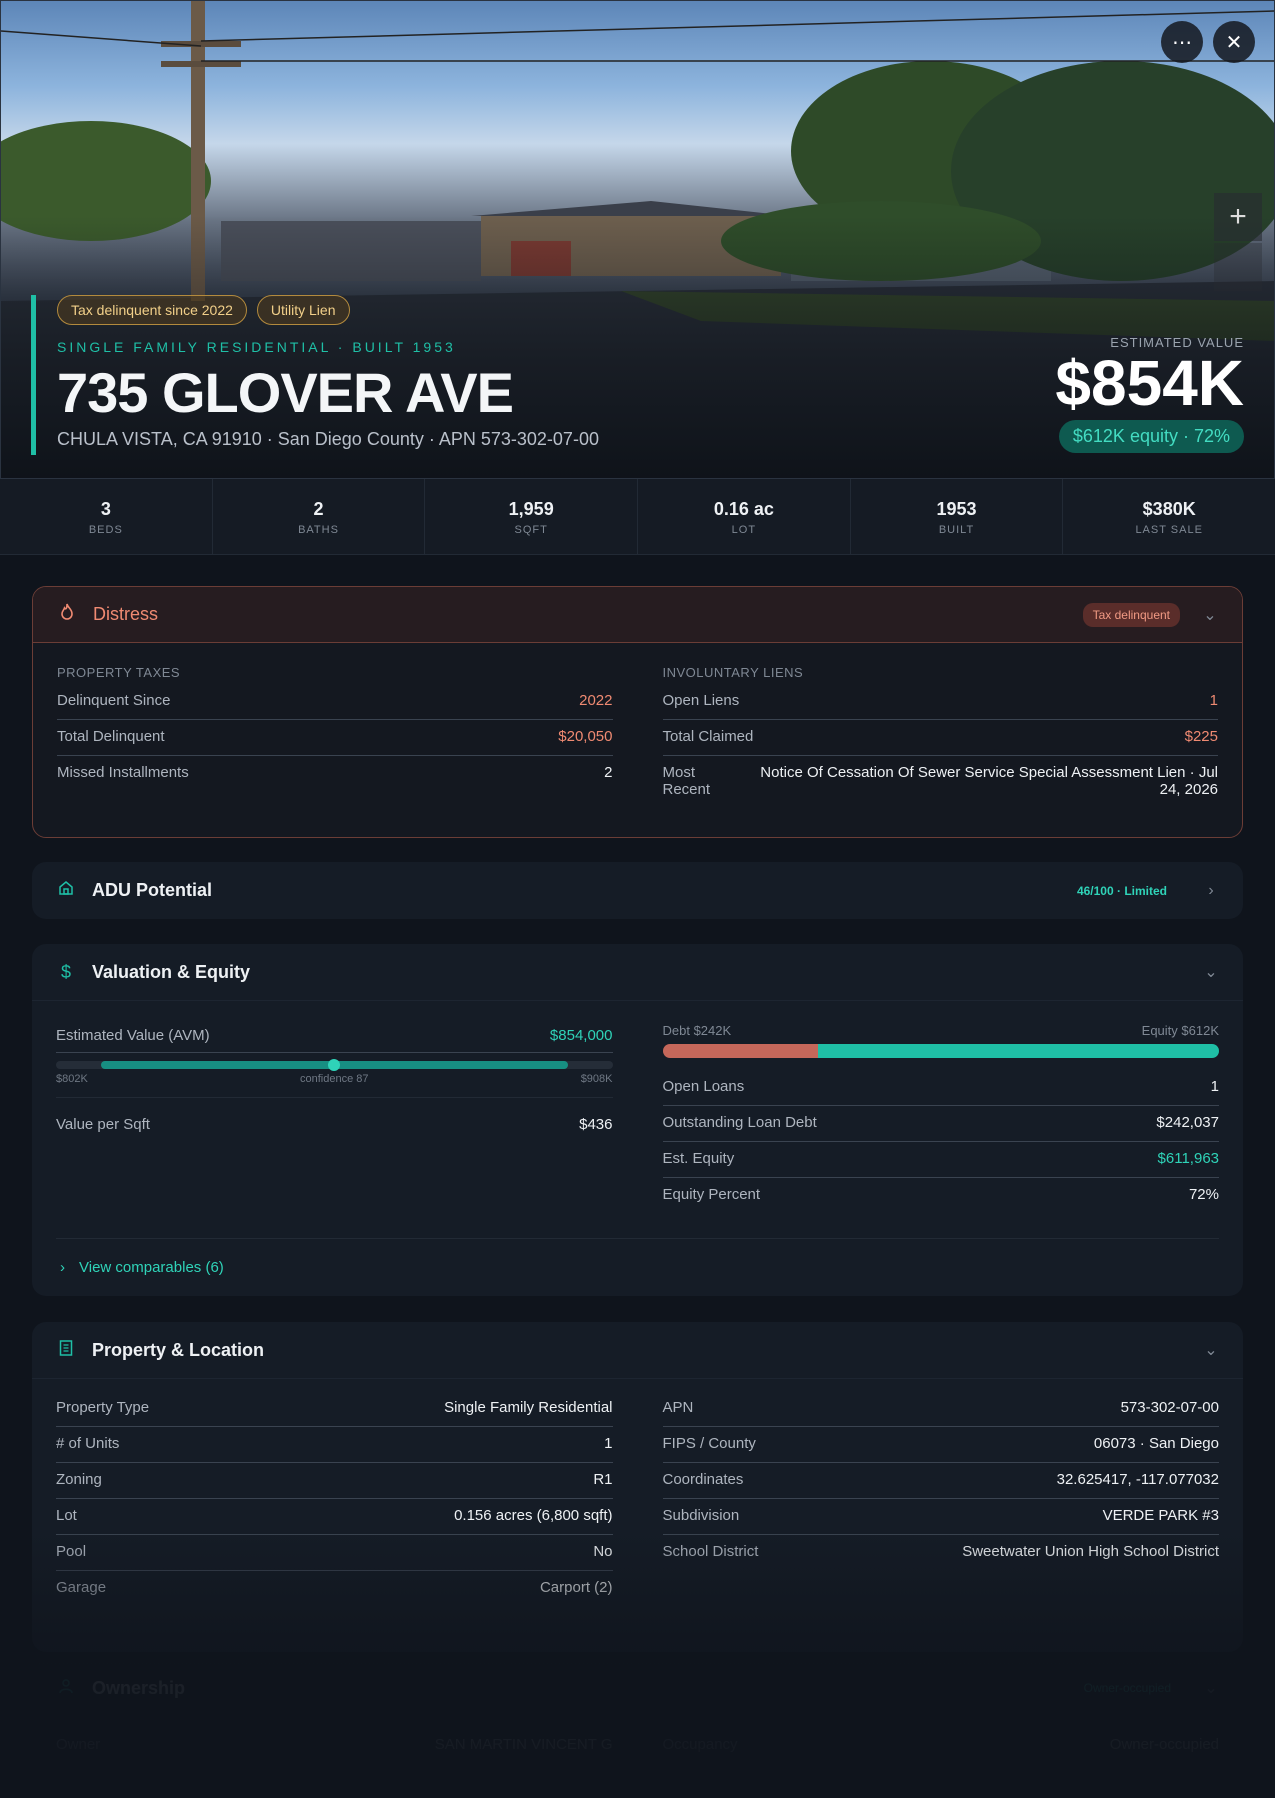  I want to click on row-key: Estimated Value (AVM), so click(133, 1035).